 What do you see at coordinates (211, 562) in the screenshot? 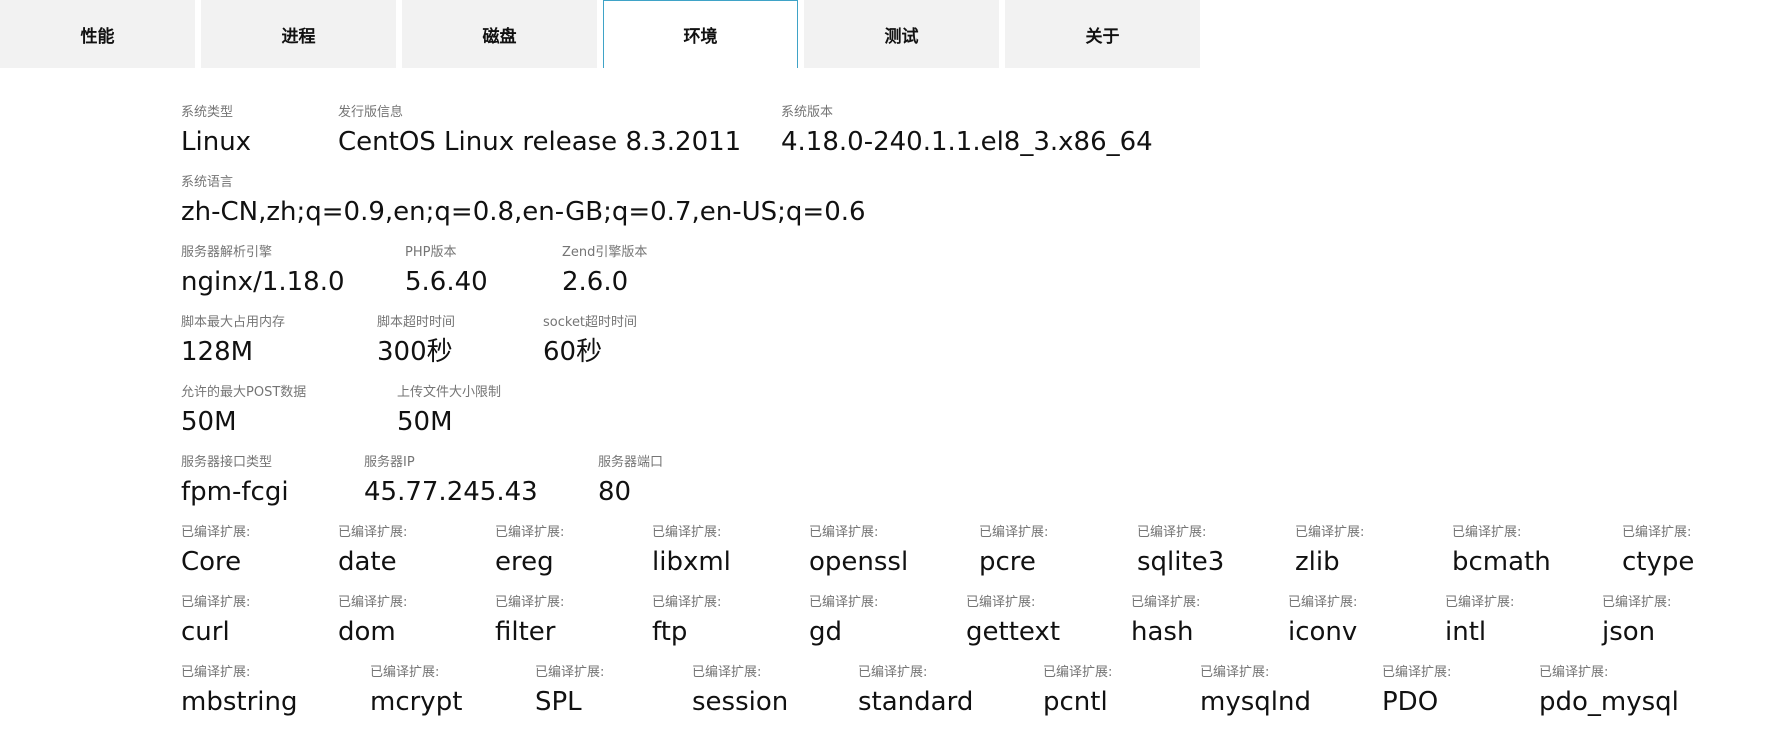
I see `extension-value: Core` at bounding box center [211, 562].